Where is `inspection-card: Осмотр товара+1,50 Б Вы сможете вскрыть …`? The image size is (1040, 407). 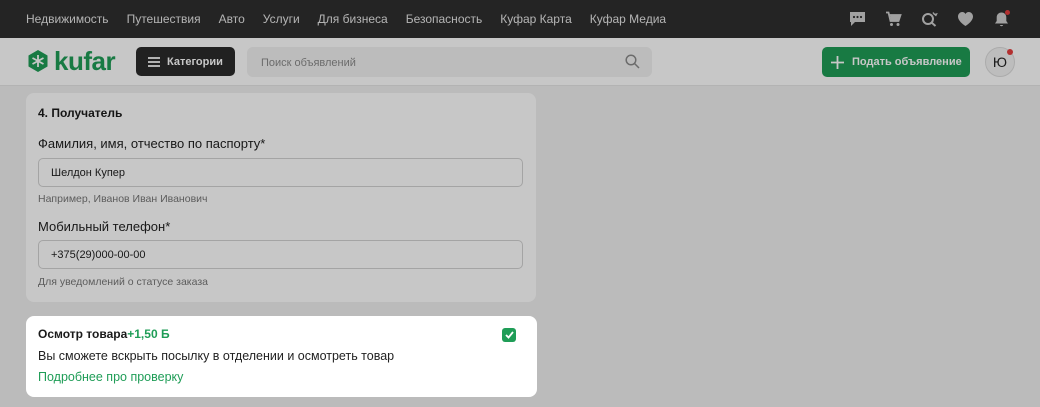 inspection-card: Осмотр товара+1,50 Б Вы сможете вскрыть … is located at coordinates (281, 356).